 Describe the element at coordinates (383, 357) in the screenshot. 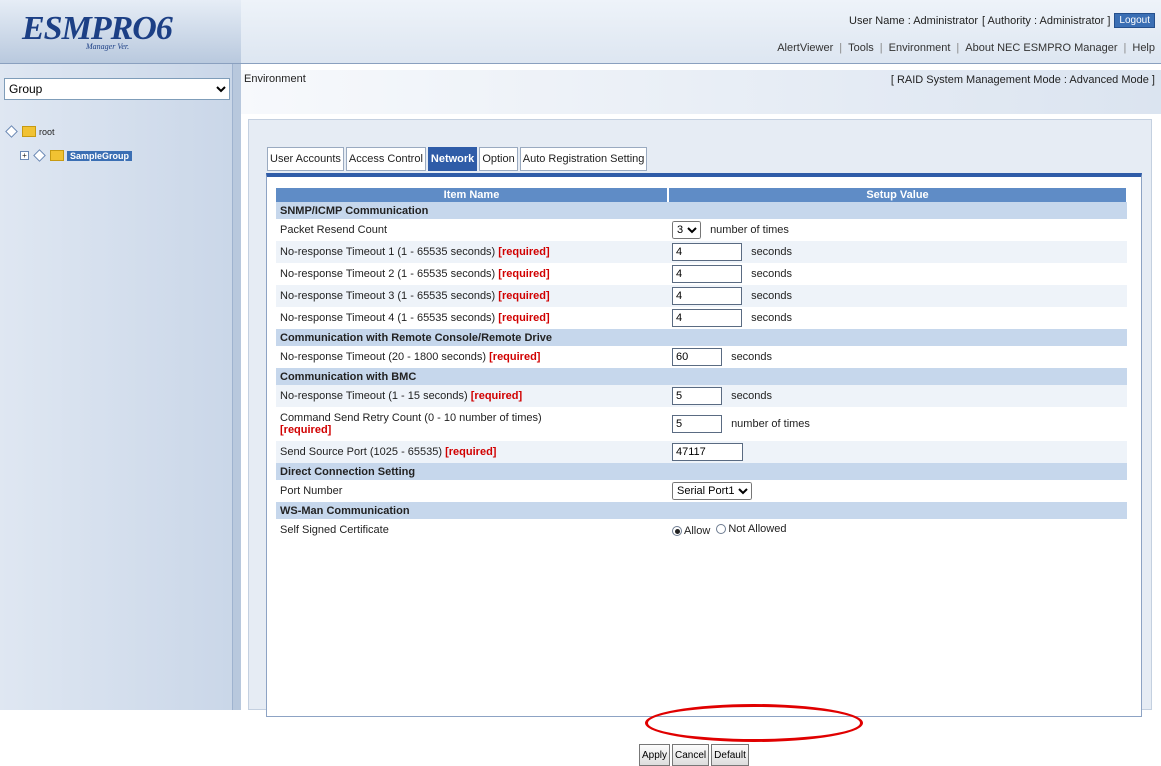

I see `remote-timeout-label: No-response Timeout (20 - 1800 seconds)` at that location.